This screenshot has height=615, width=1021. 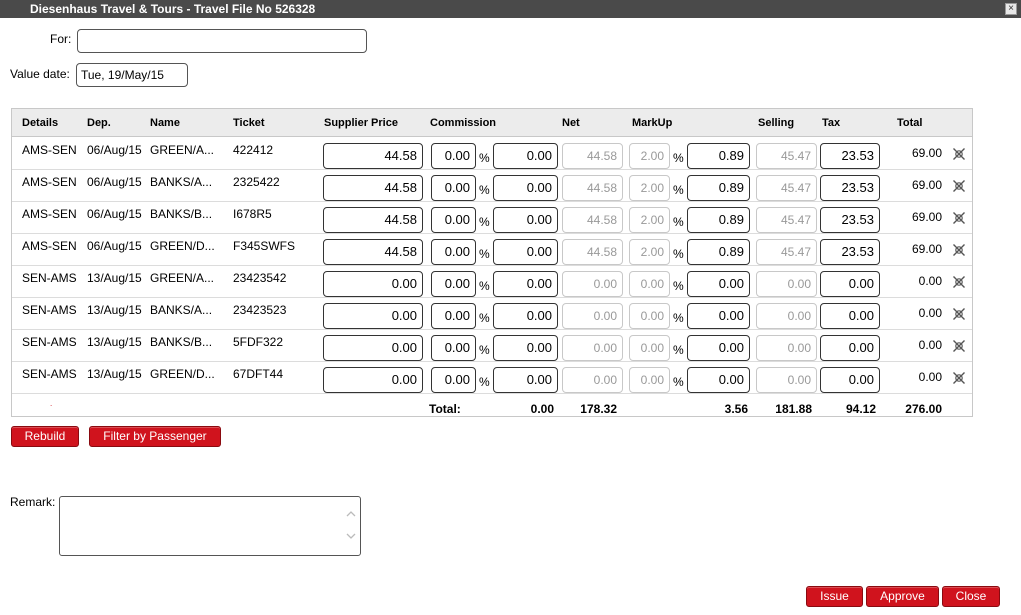 I want to click on header-net: Net, so click(x=571, y=123).